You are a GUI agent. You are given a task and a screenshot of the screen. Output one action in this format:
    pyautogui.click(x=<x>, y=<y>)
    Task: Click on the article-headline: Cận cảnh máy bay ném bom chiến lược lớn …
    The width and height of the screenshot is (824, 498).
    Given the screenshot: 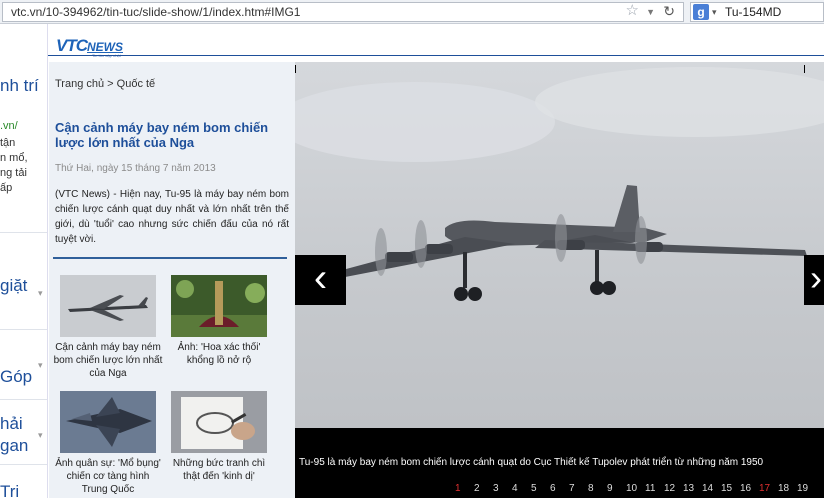 What is the action you would take?
    pyautogui.click(x=162, y=135)
    